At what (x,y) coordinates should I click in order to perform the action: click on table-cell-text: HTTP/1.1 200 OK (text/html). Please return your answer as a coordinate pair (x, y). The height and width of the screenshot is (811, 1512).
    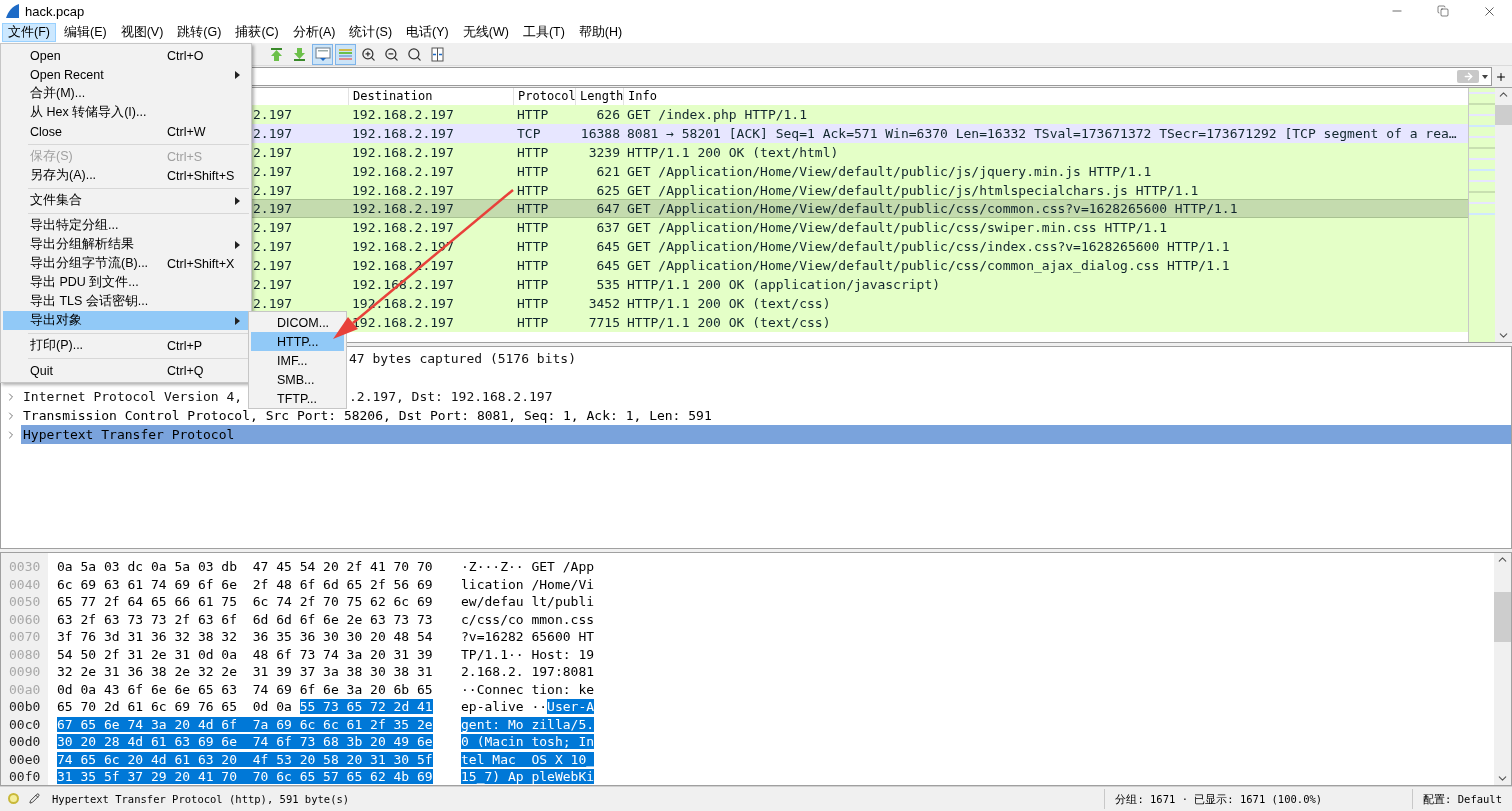
    Looking at the image, I should click on (733, 152).